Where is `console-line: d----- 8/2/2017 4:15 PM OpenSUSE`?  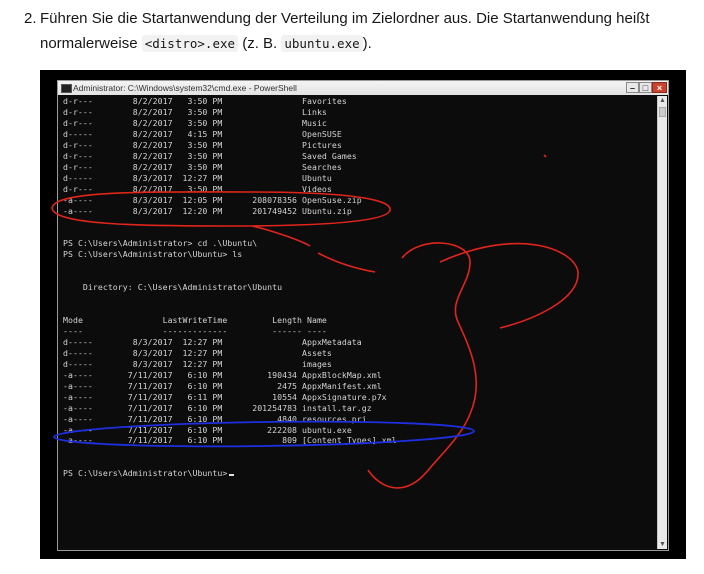 console-line: d----- 8/2/2017 4:15 PM OpenSUSE is located at coordinates (202, 133).